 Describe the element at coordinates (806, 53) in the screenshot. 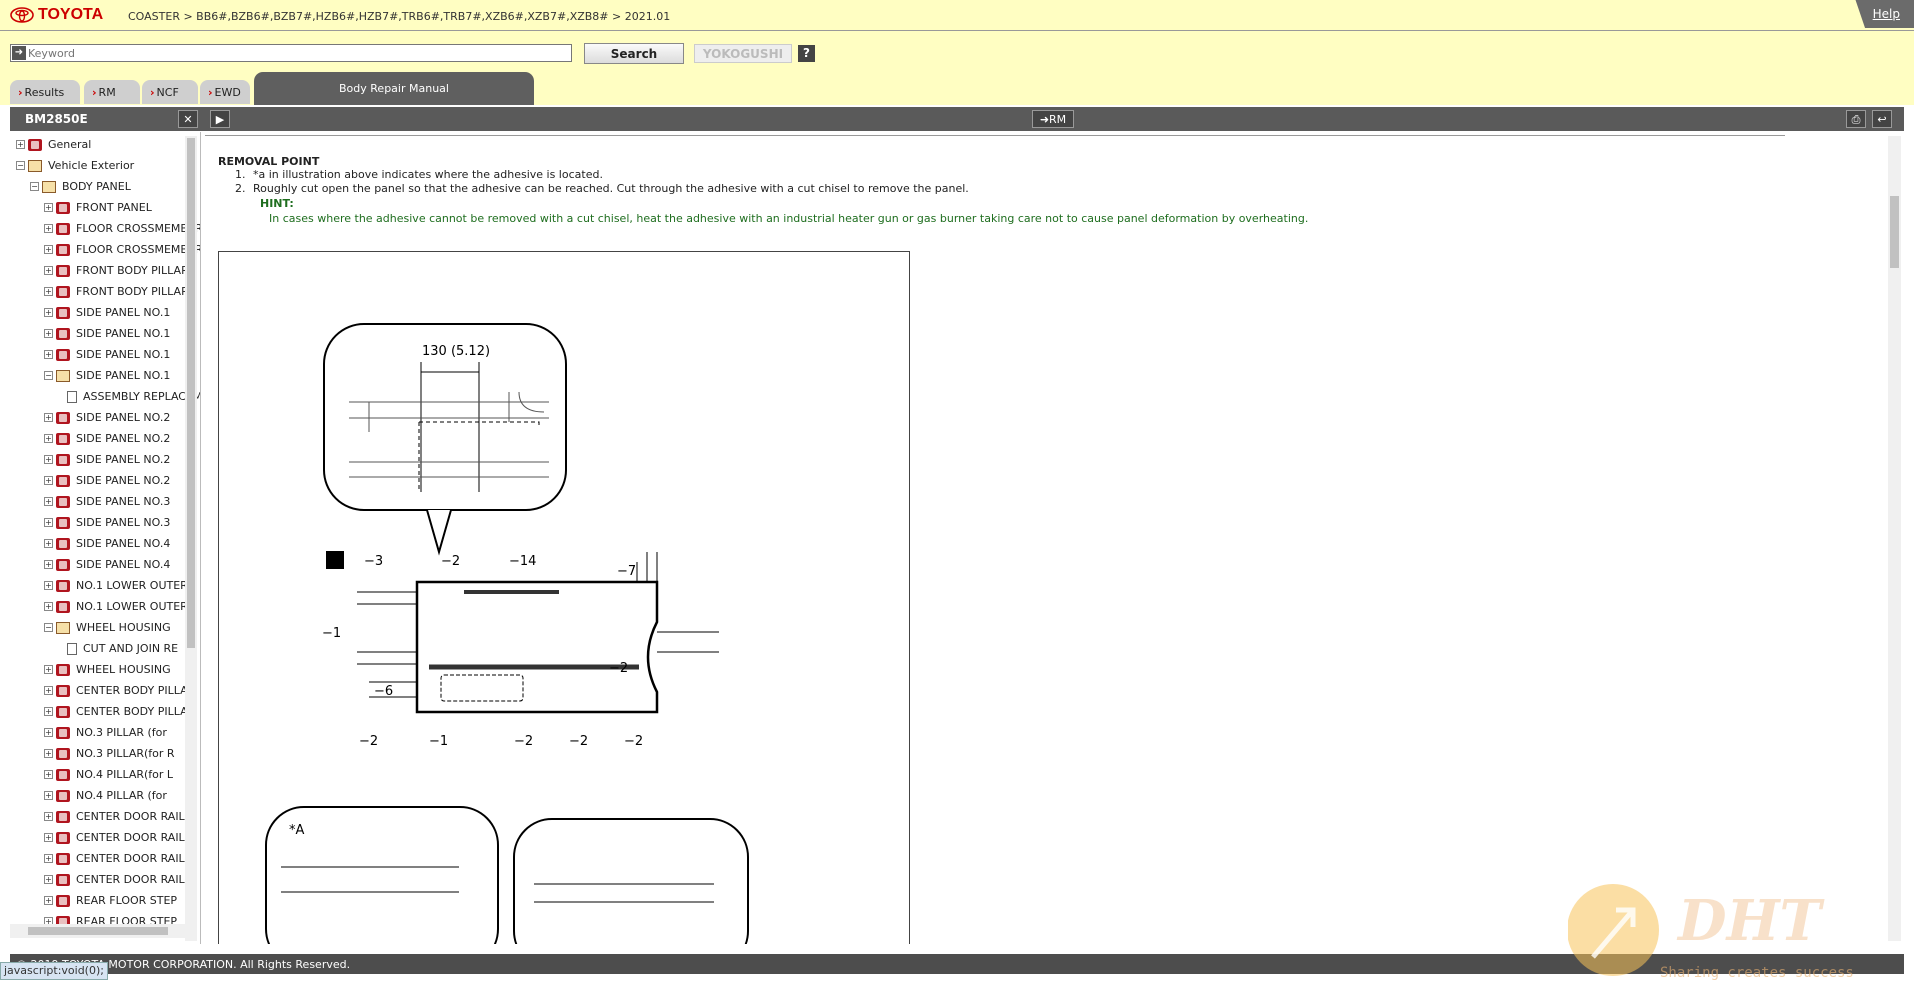

I see `help-icon: ?` at that location.